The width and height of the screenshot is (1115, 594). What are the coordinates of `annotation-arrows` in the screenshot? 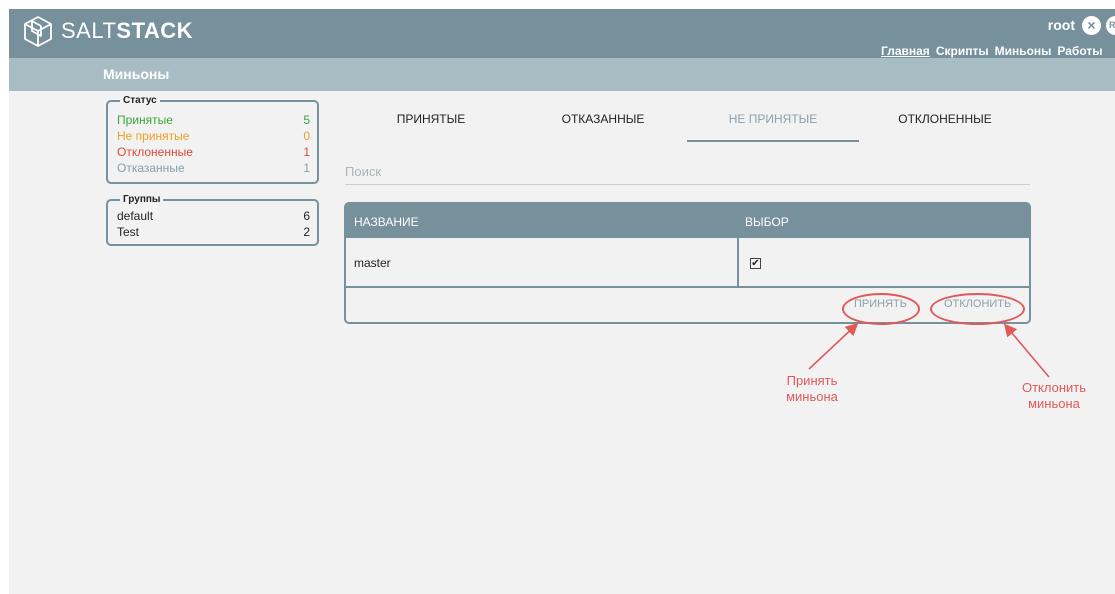 It's located at (929, 350).